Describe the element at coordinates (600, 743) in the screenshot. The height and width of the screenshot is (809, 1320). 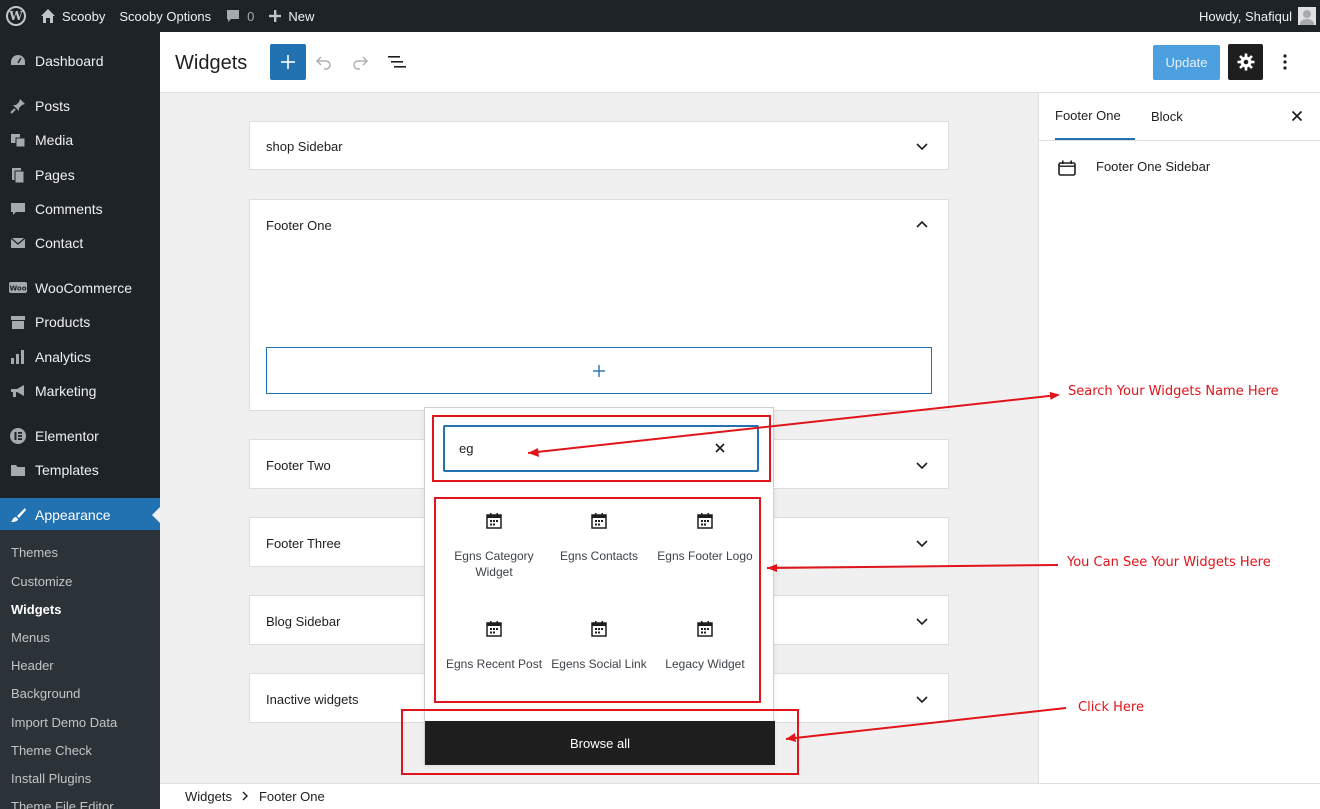
I see `browse-all-button: Browse all` at that location.